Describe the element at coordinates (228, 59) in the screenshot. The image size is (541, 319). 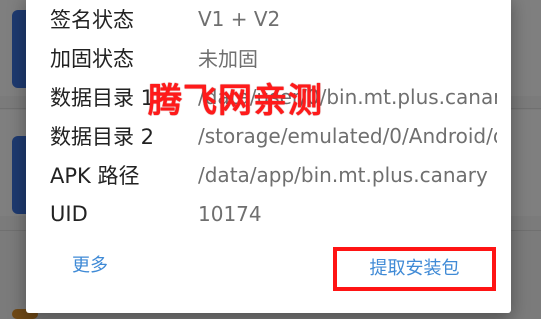
I see `detail-value: 未加固` at that location.